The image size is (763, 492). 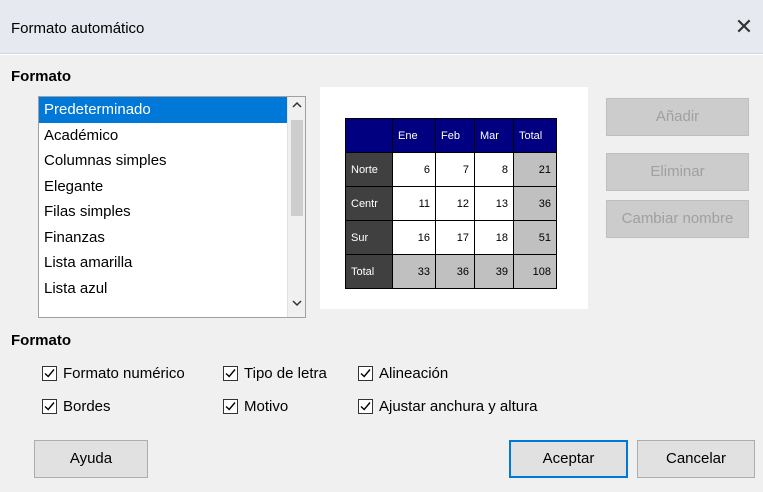 I want to click on checkbox-label: Motivo, so click(x=266, y=406).